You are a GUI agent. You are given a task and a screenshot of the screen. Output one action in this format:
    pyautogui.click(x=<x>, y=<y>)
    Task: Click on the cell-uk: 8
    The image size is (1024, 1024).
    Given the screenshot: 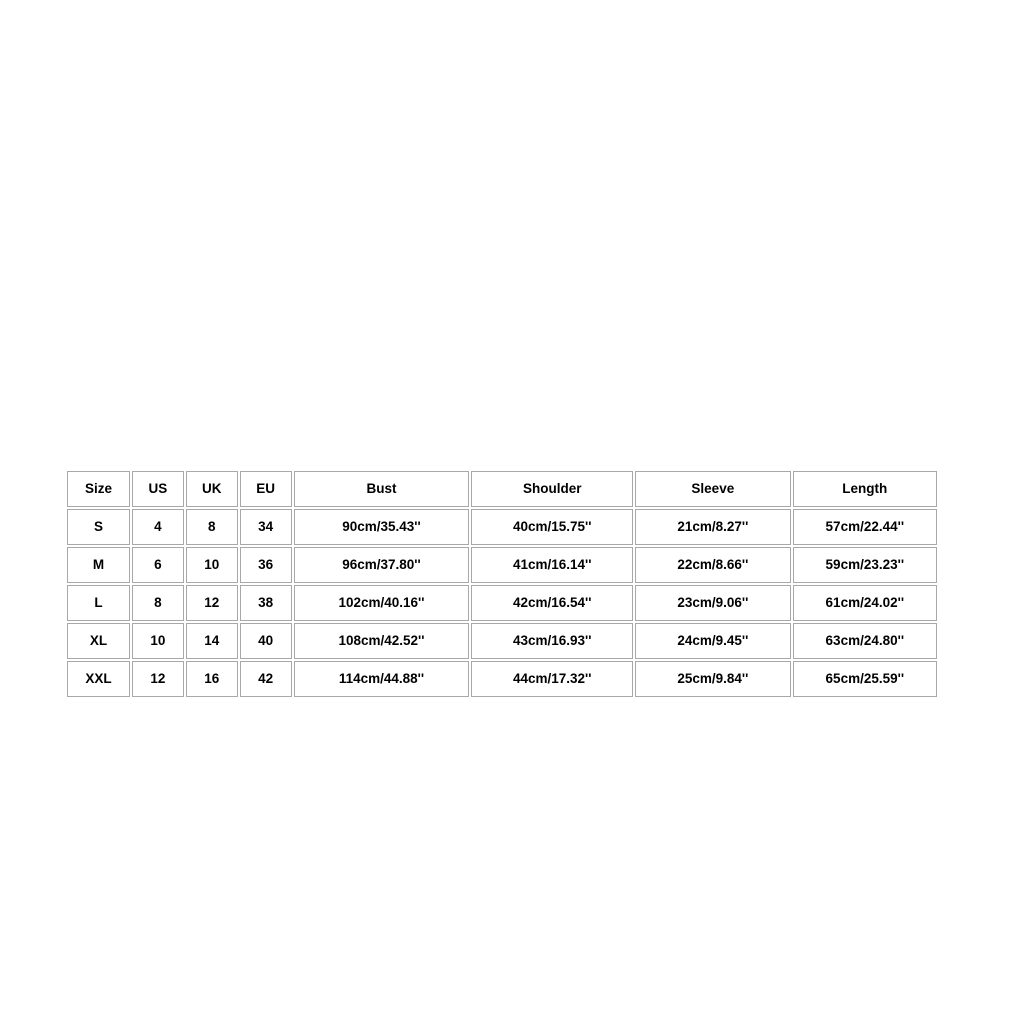 What is the action you would take?
    pyautogui.click(x=211, y=527)
    